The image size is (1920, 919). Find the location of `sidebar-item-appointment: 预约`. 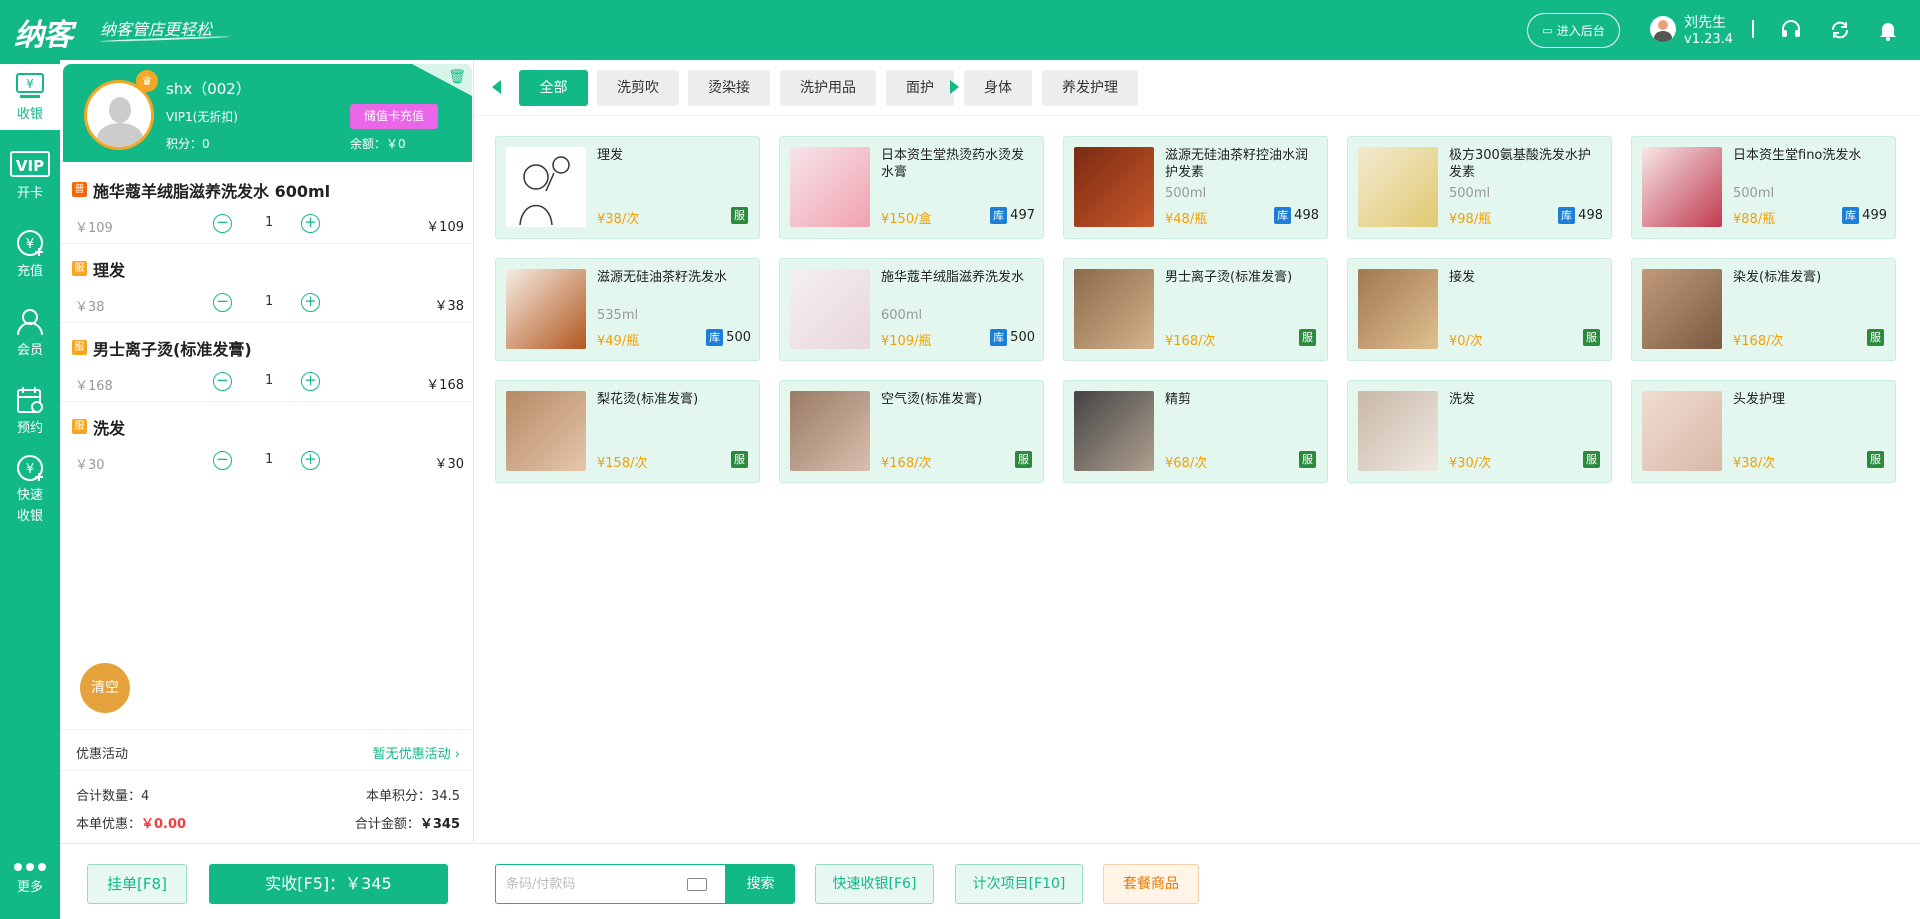

sidebar-item-appointment: 预约 is located at coordinates (30, 415).